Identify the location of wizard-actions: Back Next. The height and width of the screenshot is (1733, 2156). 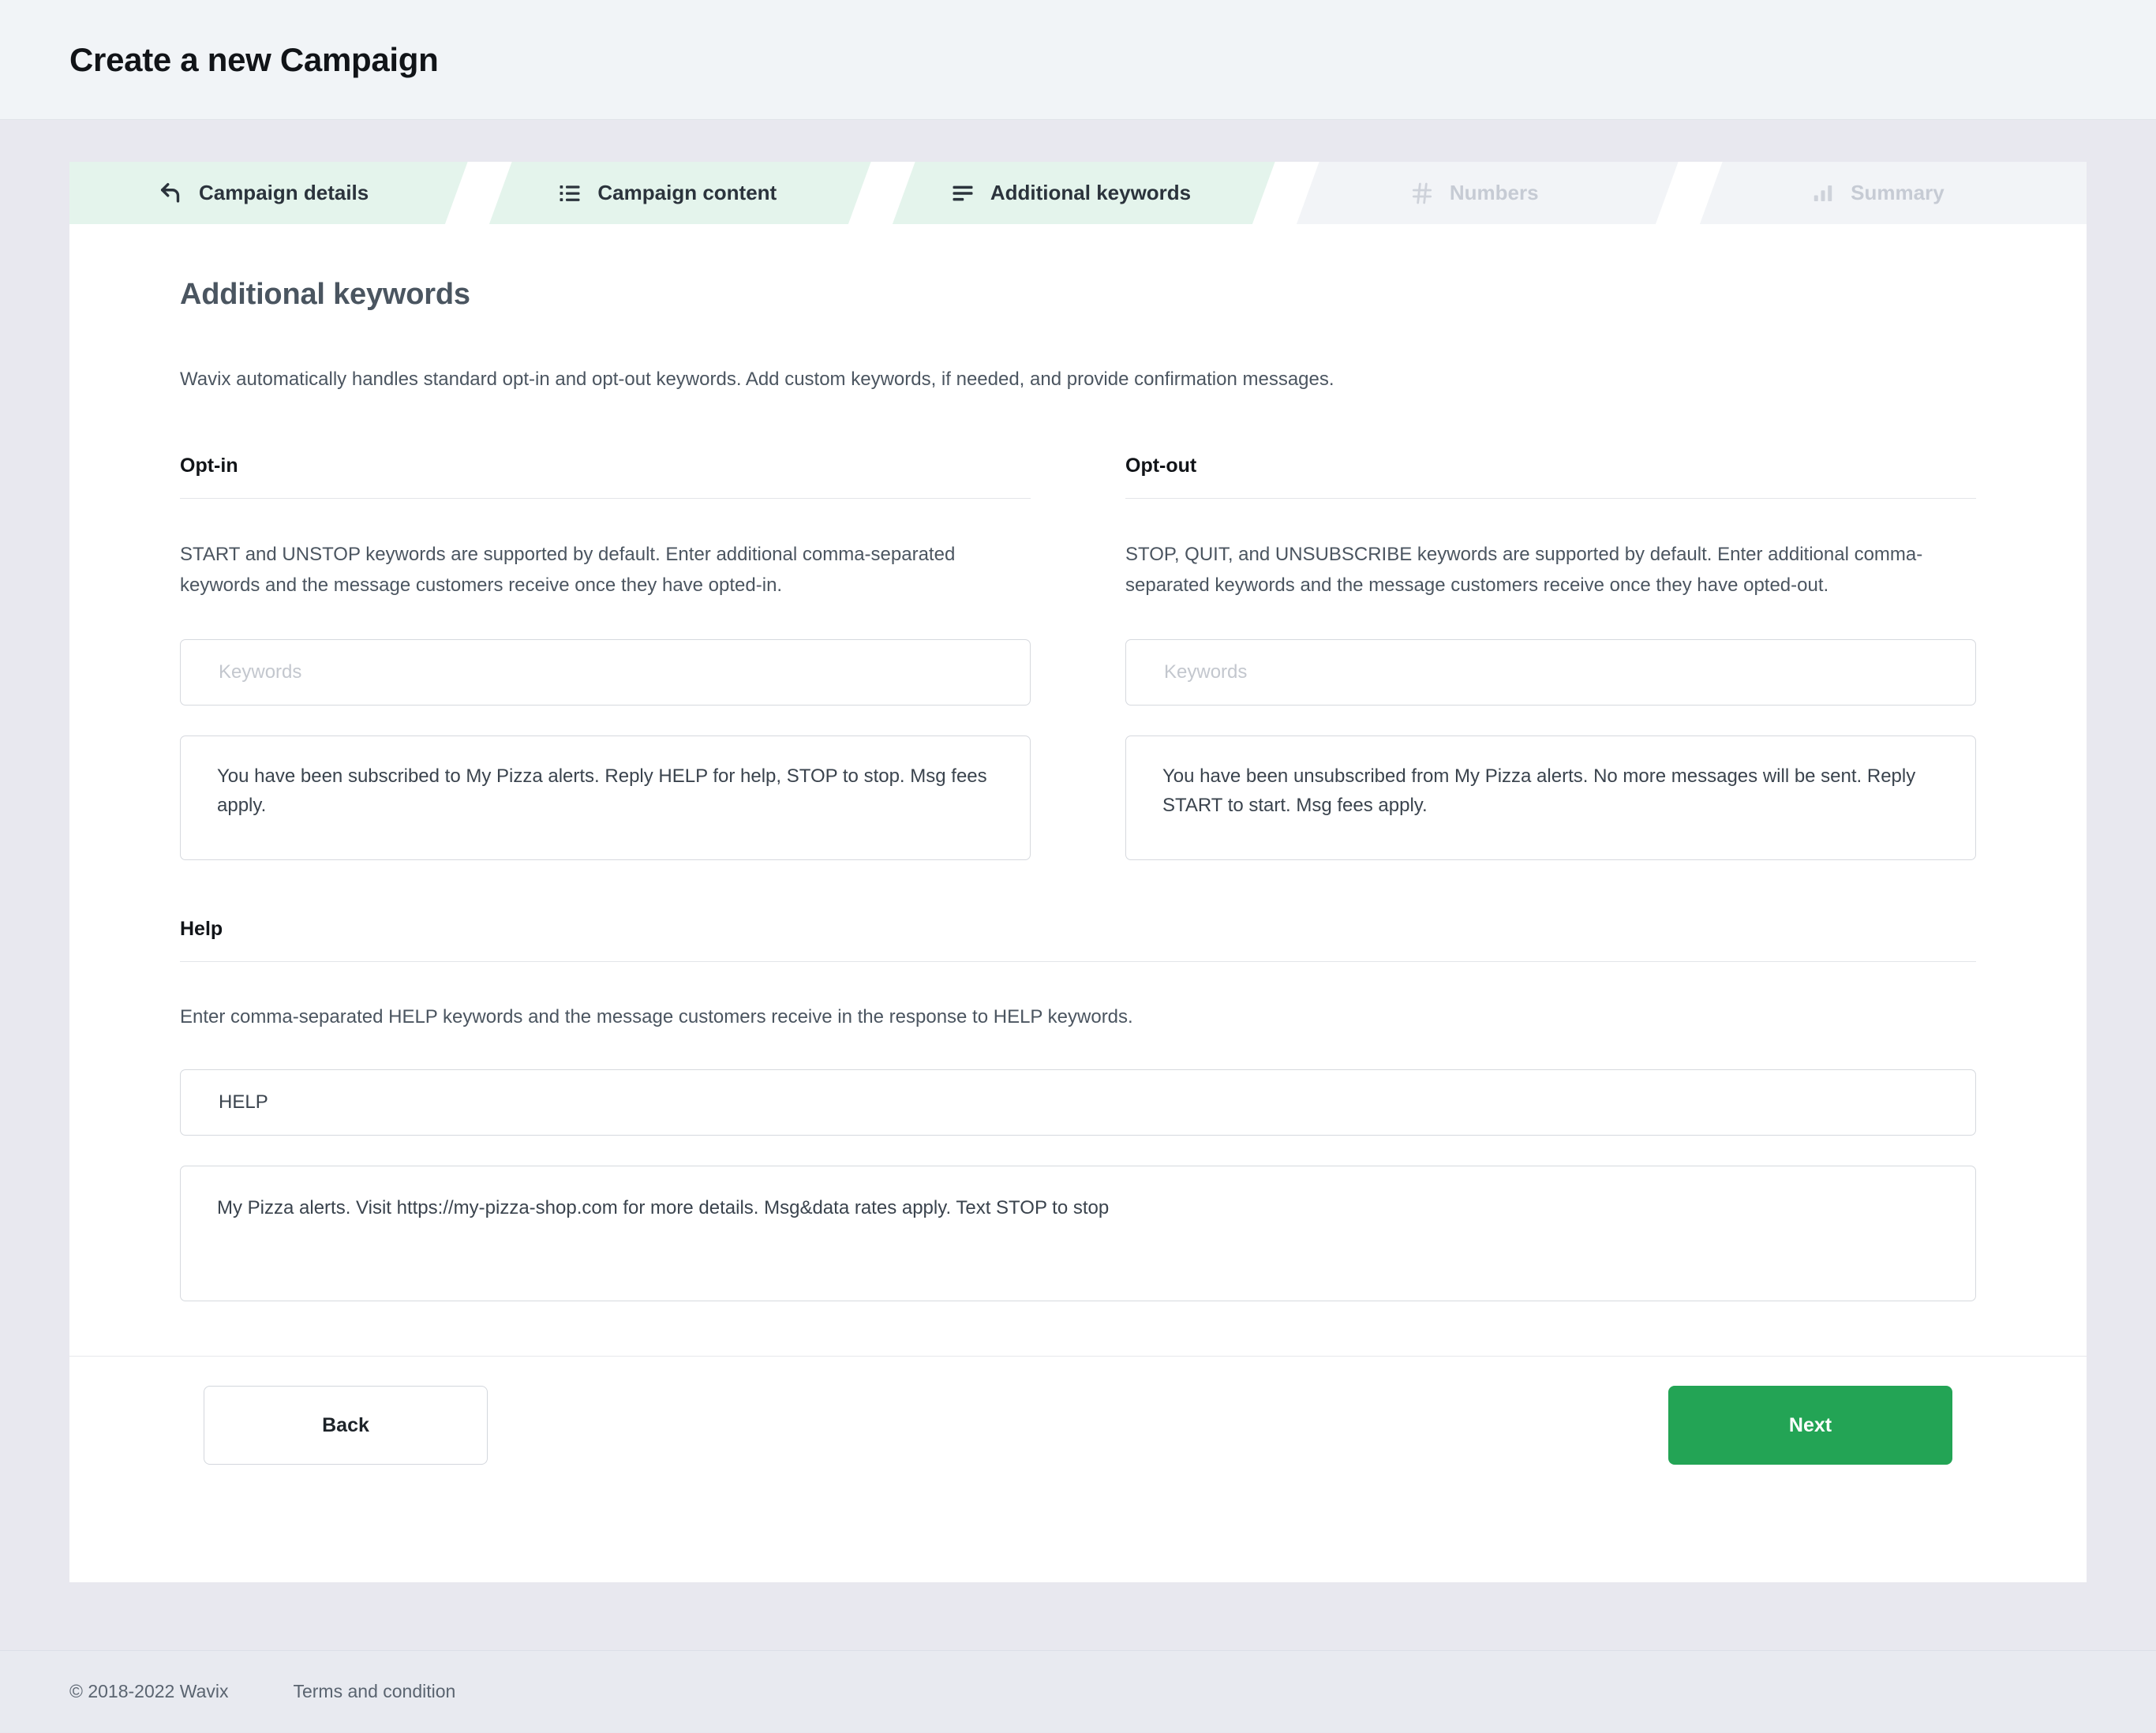
(1078, 1425).